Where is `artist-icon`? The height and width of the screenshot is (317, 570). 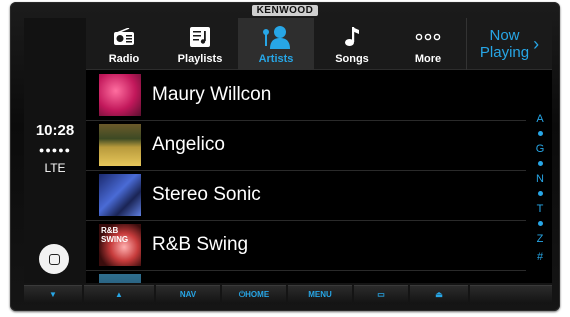
artist-icon is located at coordinates (276, 37).